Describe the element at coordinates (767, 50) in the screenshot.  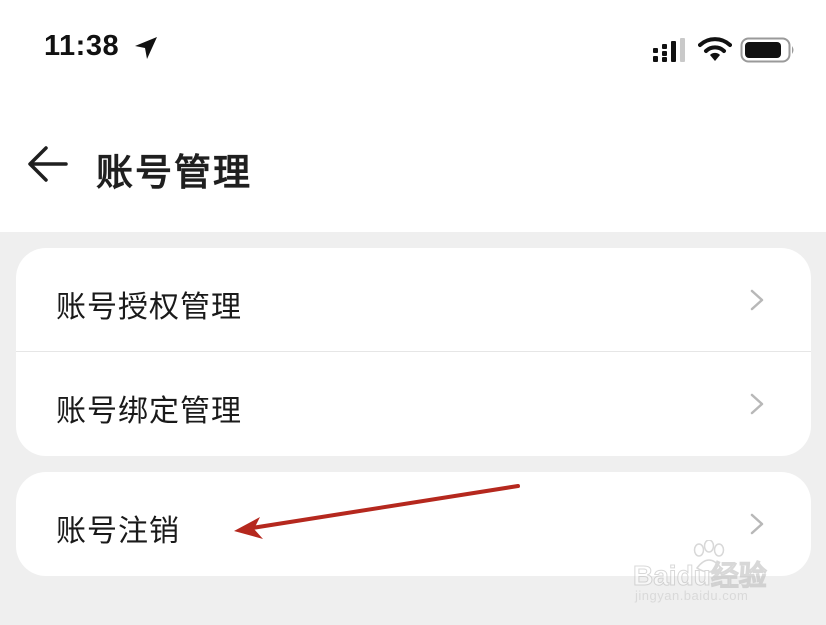
I see `battery-icon` at that location.